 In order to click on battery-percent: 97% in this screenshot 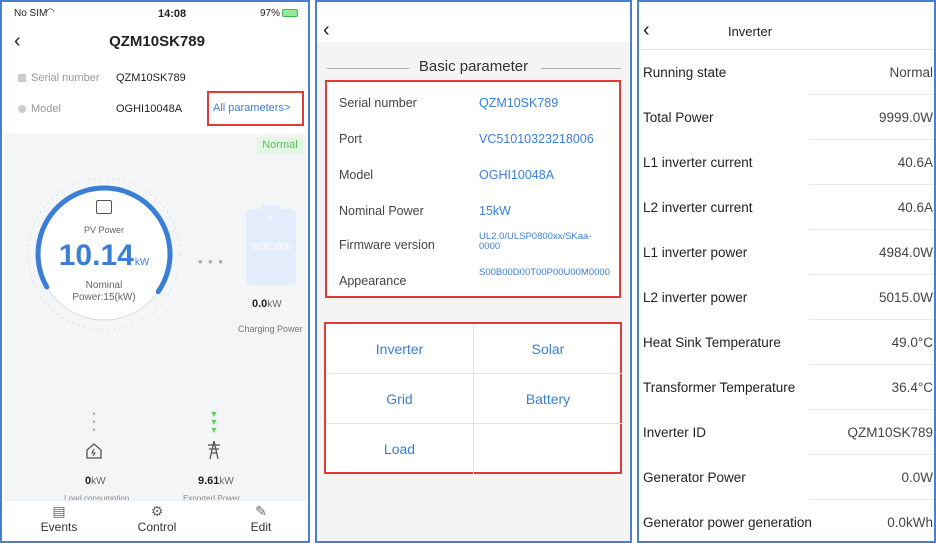, I will do `click(269, 13)`.